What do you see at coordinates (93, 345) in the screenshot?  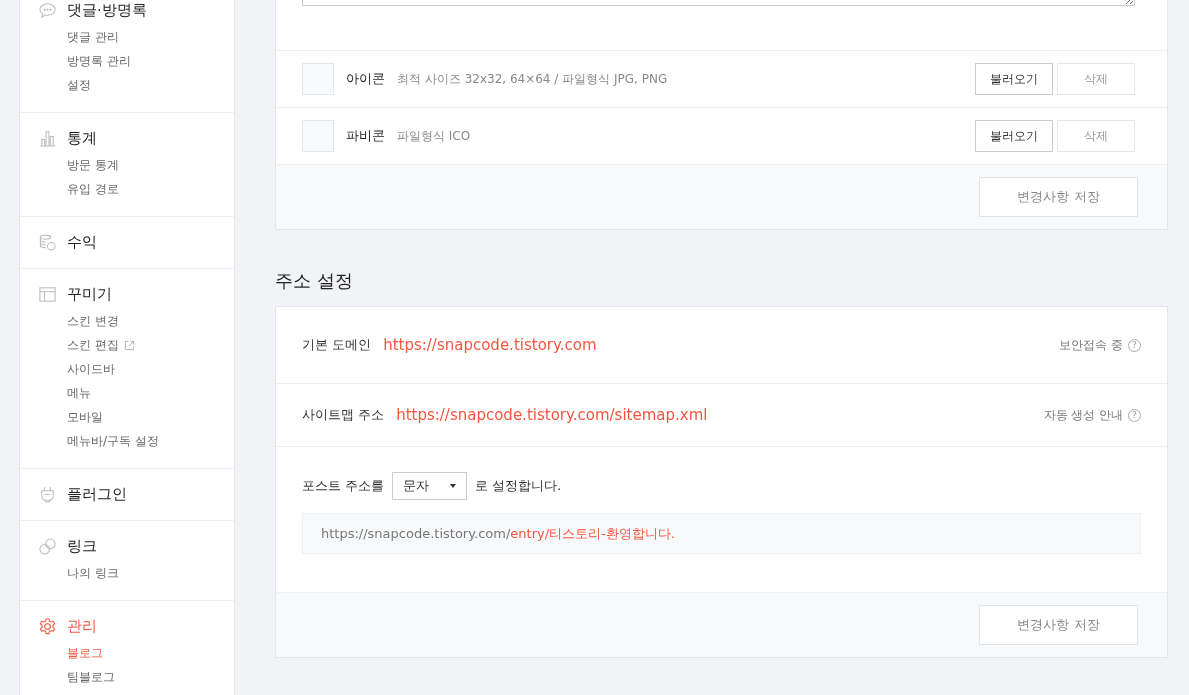 I see `sidebar-item: 스킨 편집` at bounding box center [93, 345].